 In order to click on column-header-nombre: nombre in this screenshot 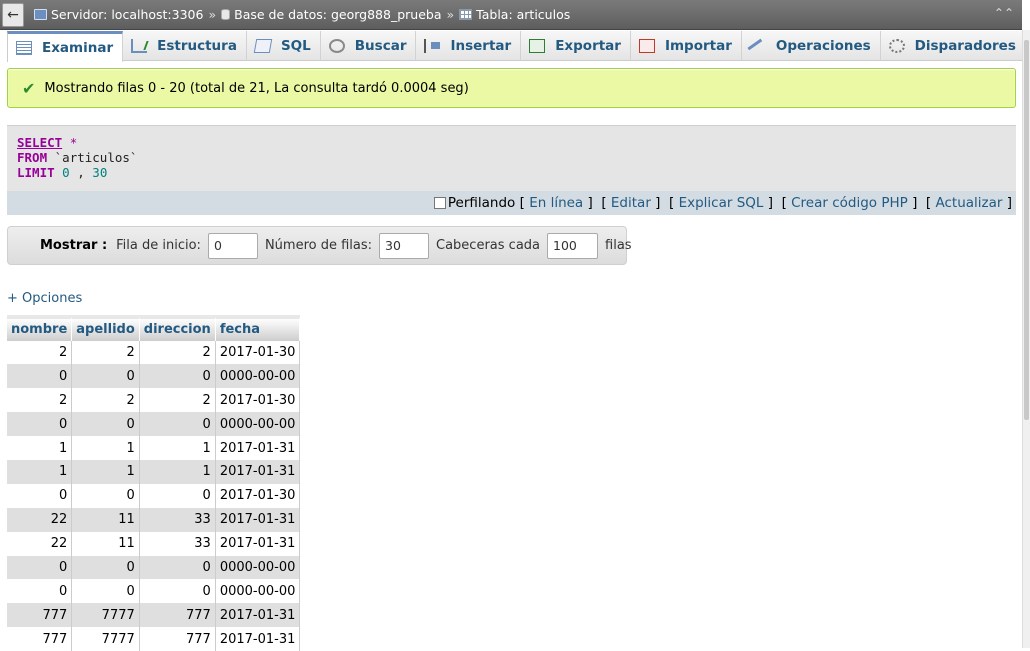, I will do `click(40, 328)`.